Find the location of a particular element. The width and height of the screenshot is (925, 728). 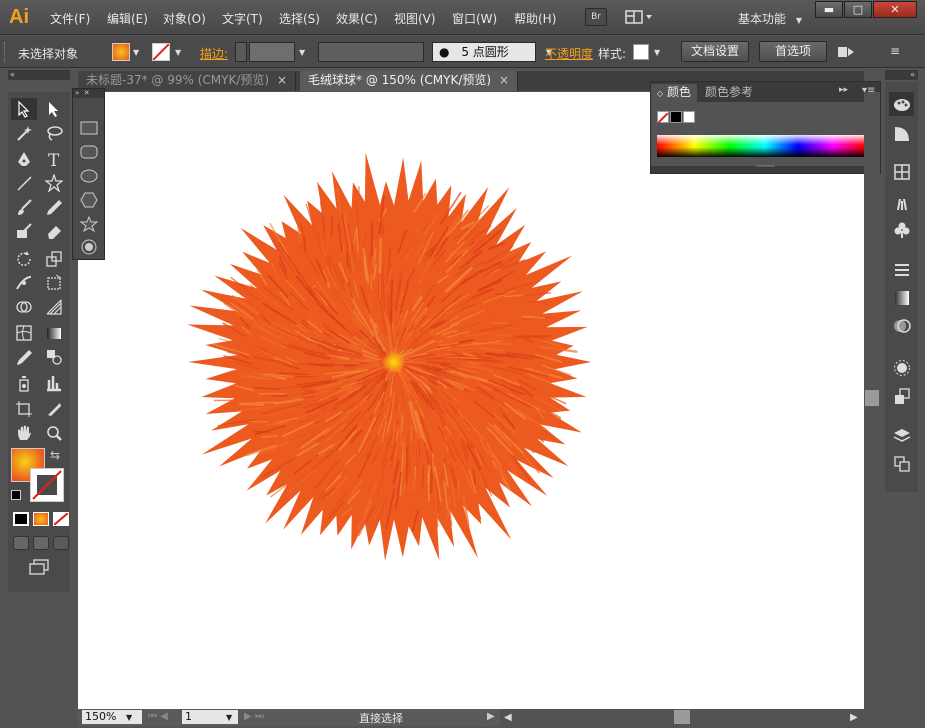

rounded-rectangle-icon is located at coordinates (89, 152).